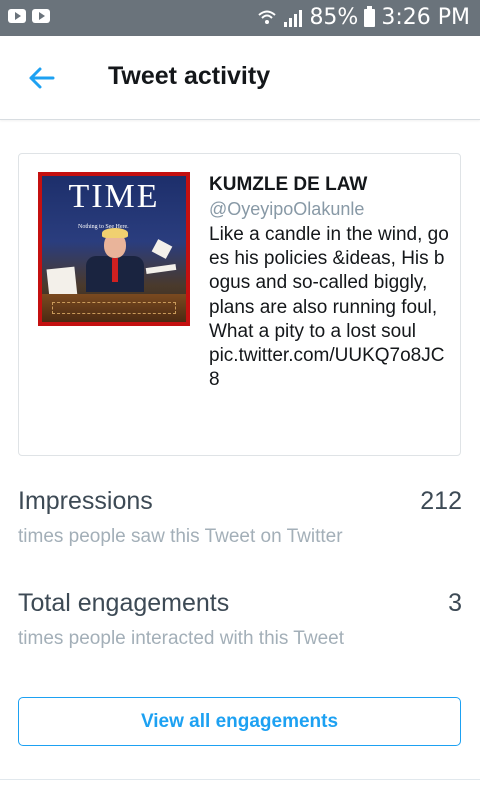 This screenshot has height=800, width=480. Describe the element at coordinates (85, 501) in the screenshot. I see `impressions-label: Impressions` at that location.